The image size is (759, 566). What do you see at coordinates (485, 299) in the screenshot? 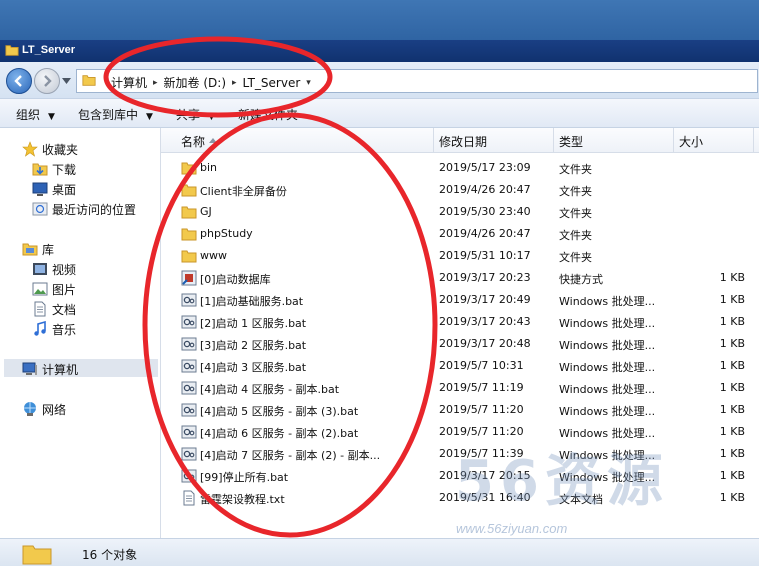
I see `file-date: 2019/3/17 20:49` at bounding box center [485, 299].